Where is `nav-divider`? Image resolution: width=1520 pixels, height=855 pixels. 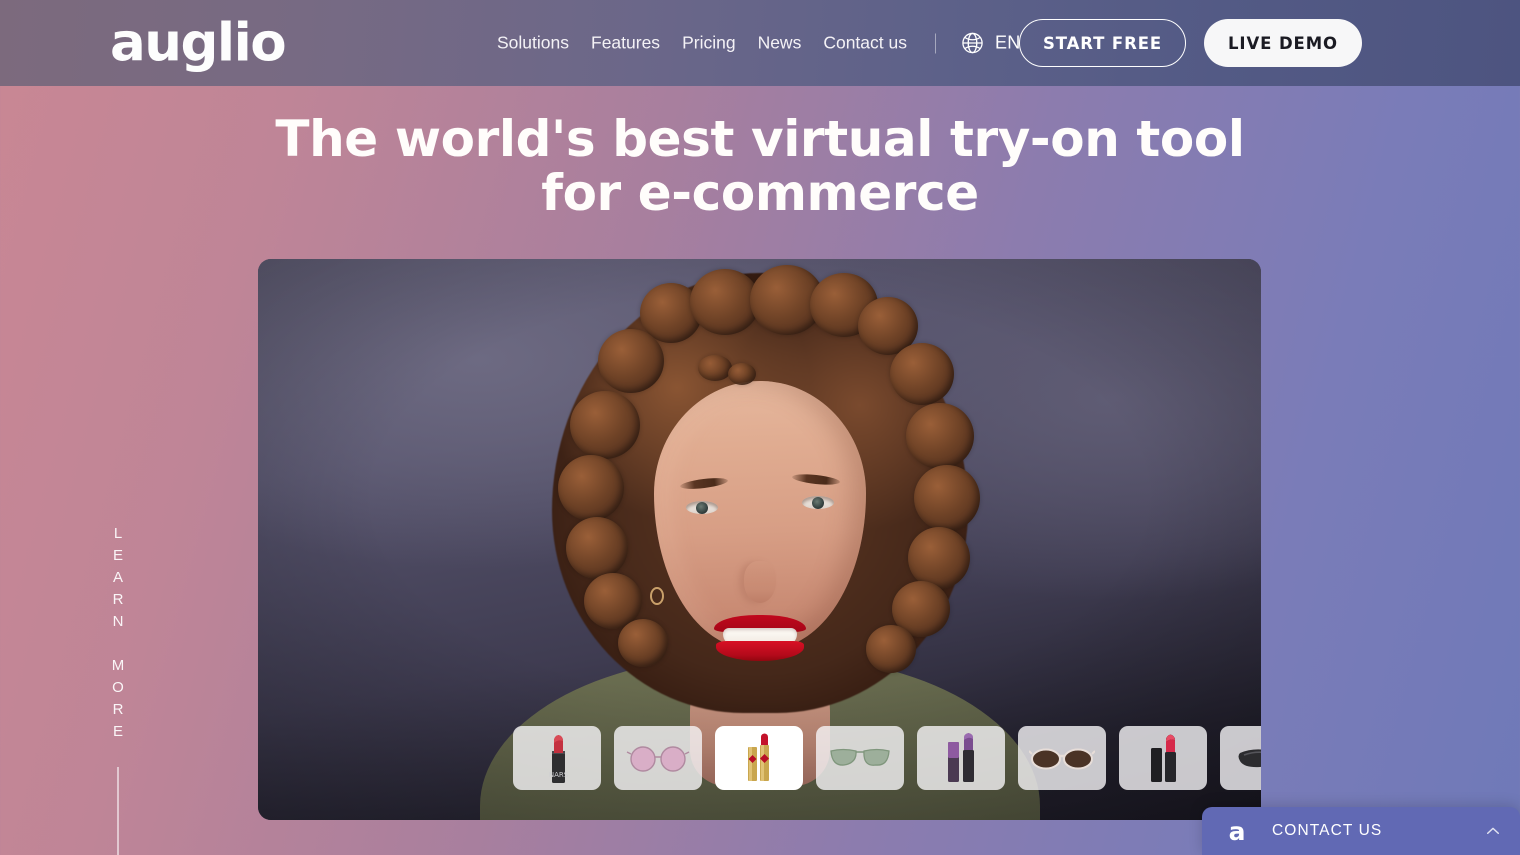 nav-divider is located at coordinates (935, 43).